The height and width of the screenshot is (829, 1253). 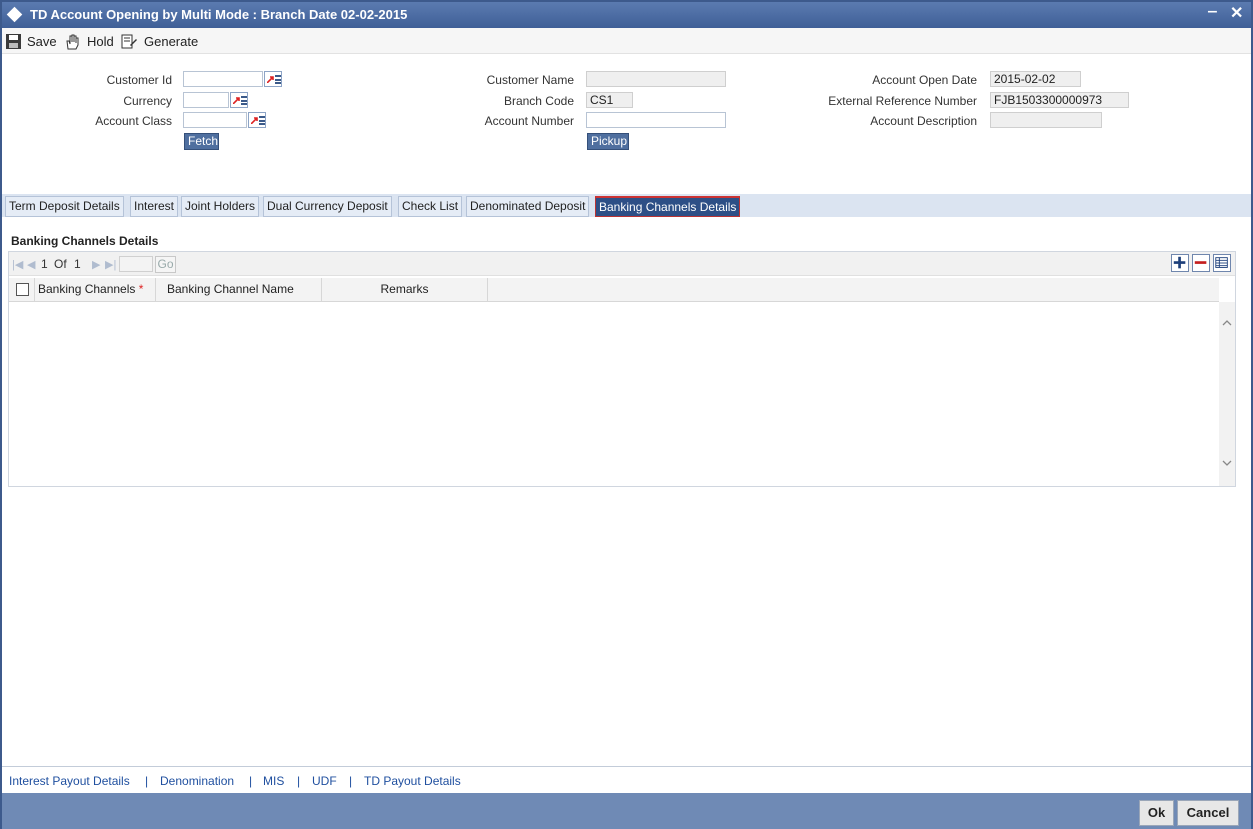 What do you see at coordinates (1227, 323) in the screenshot?
I see `scroll-up-icon` at bounding box center [1227, 323].